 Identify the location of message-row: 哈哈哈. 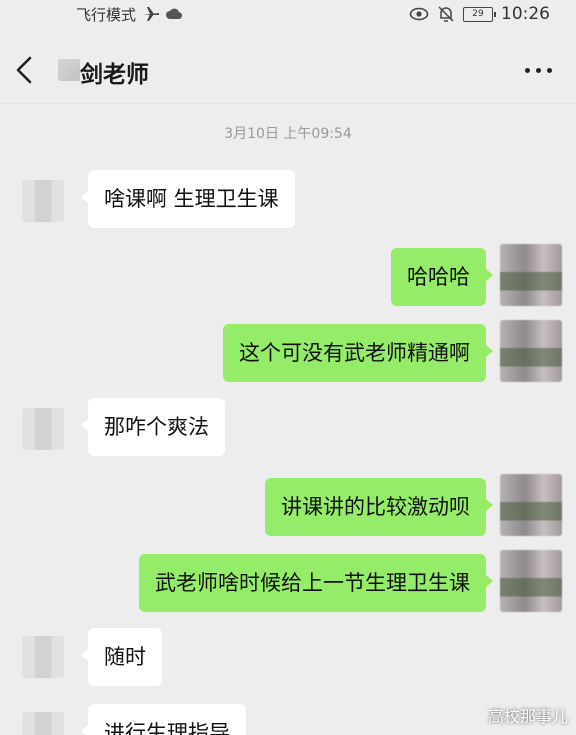
(288, 277).